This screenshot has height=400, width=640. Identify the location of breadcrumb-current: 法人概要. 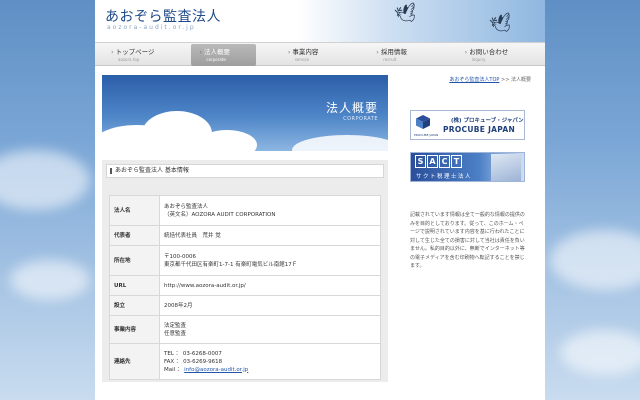
(520, 80).